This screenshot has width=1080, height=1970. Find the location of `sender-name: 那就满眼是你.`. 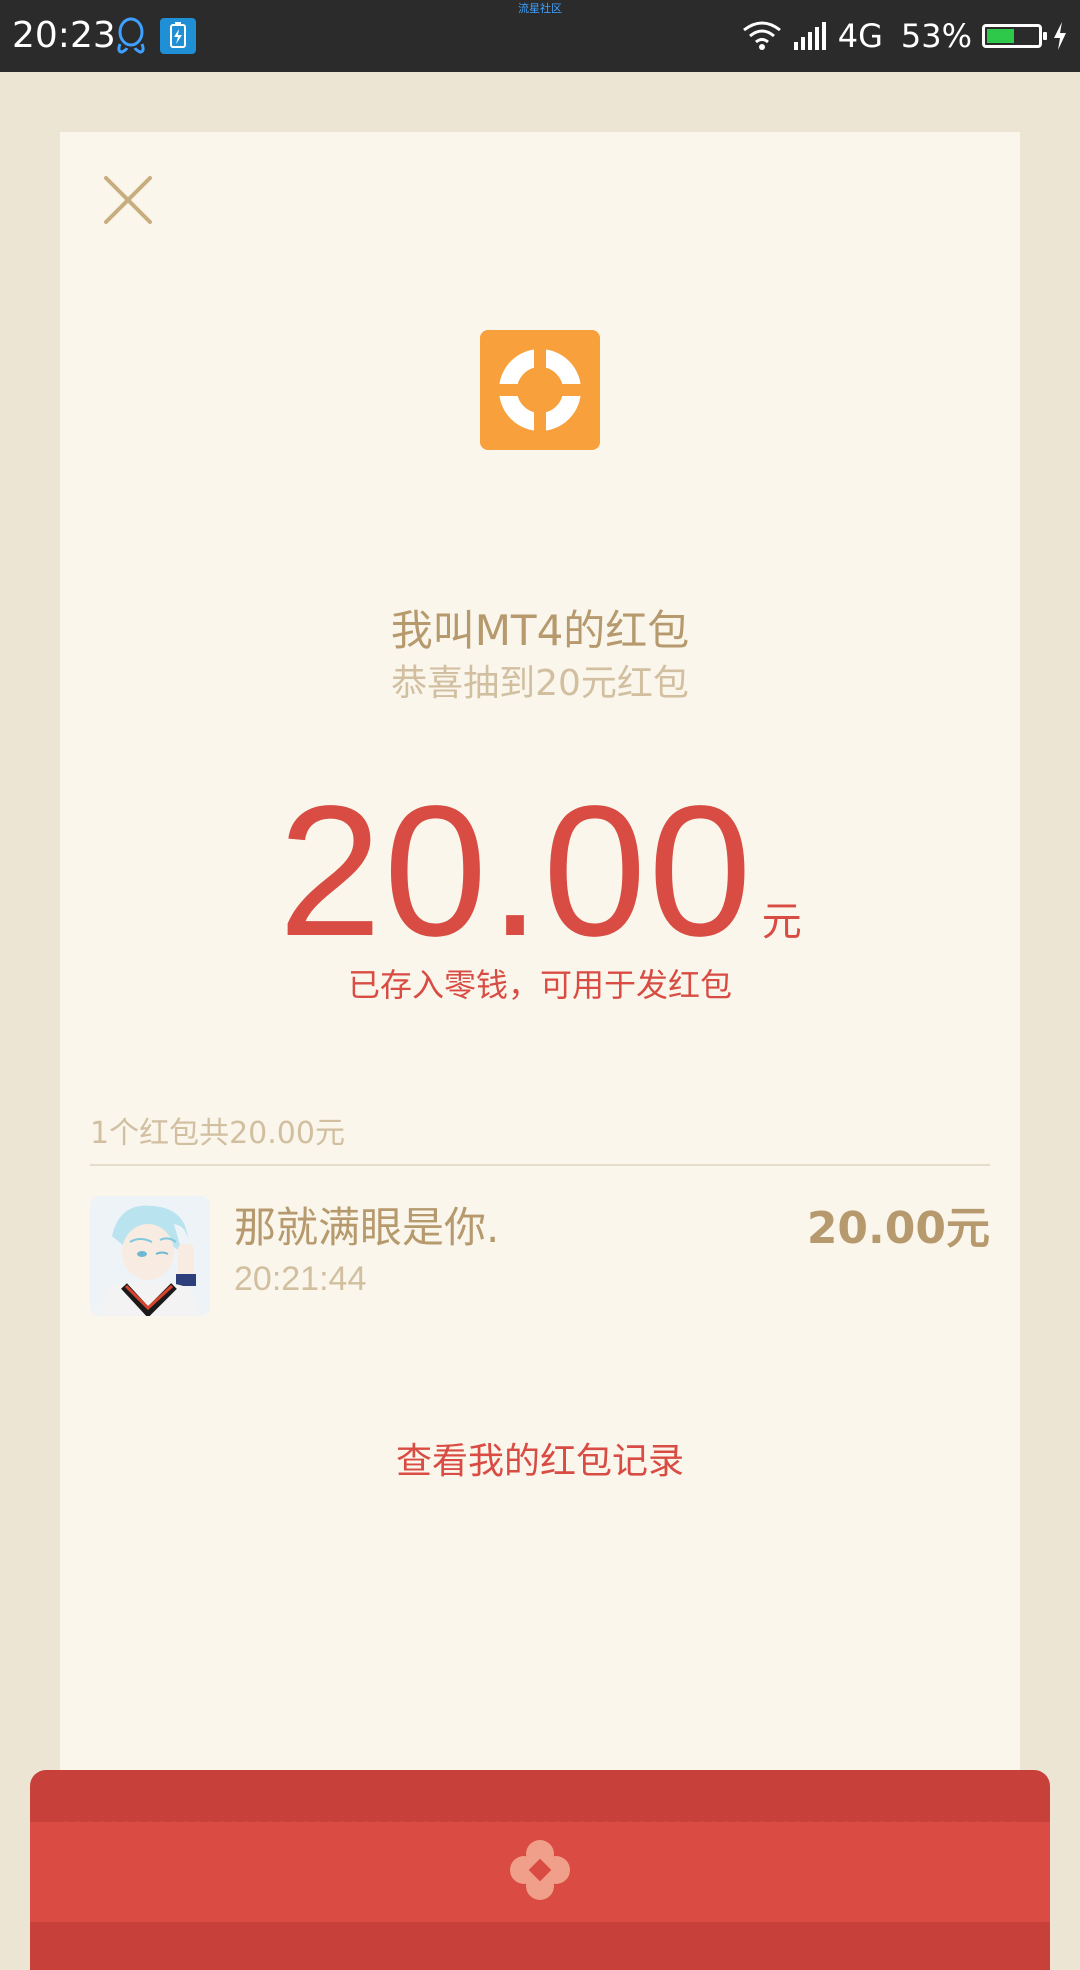

sender-name: 那就满眼是你. is located at coordinates (367, 1227).